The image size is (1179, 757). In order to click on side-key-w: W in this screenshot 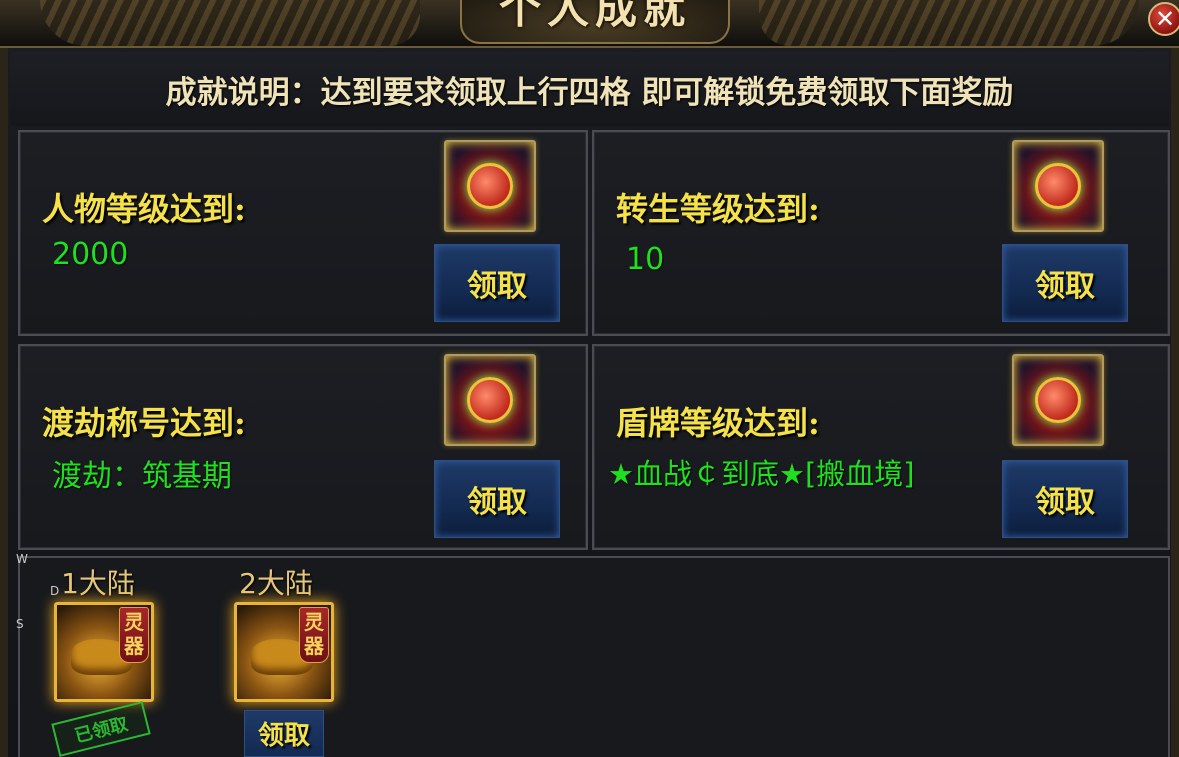, I will do `click(22, 559)`.